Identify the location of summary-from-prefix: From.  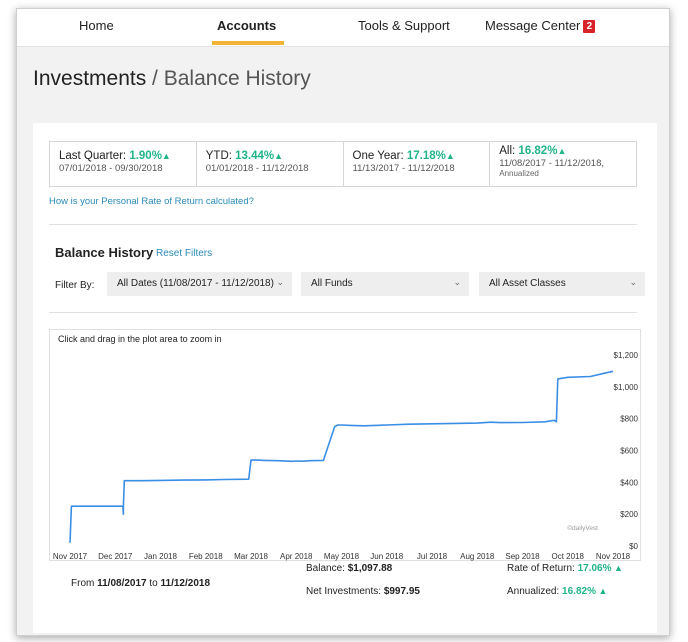
(84, 583).